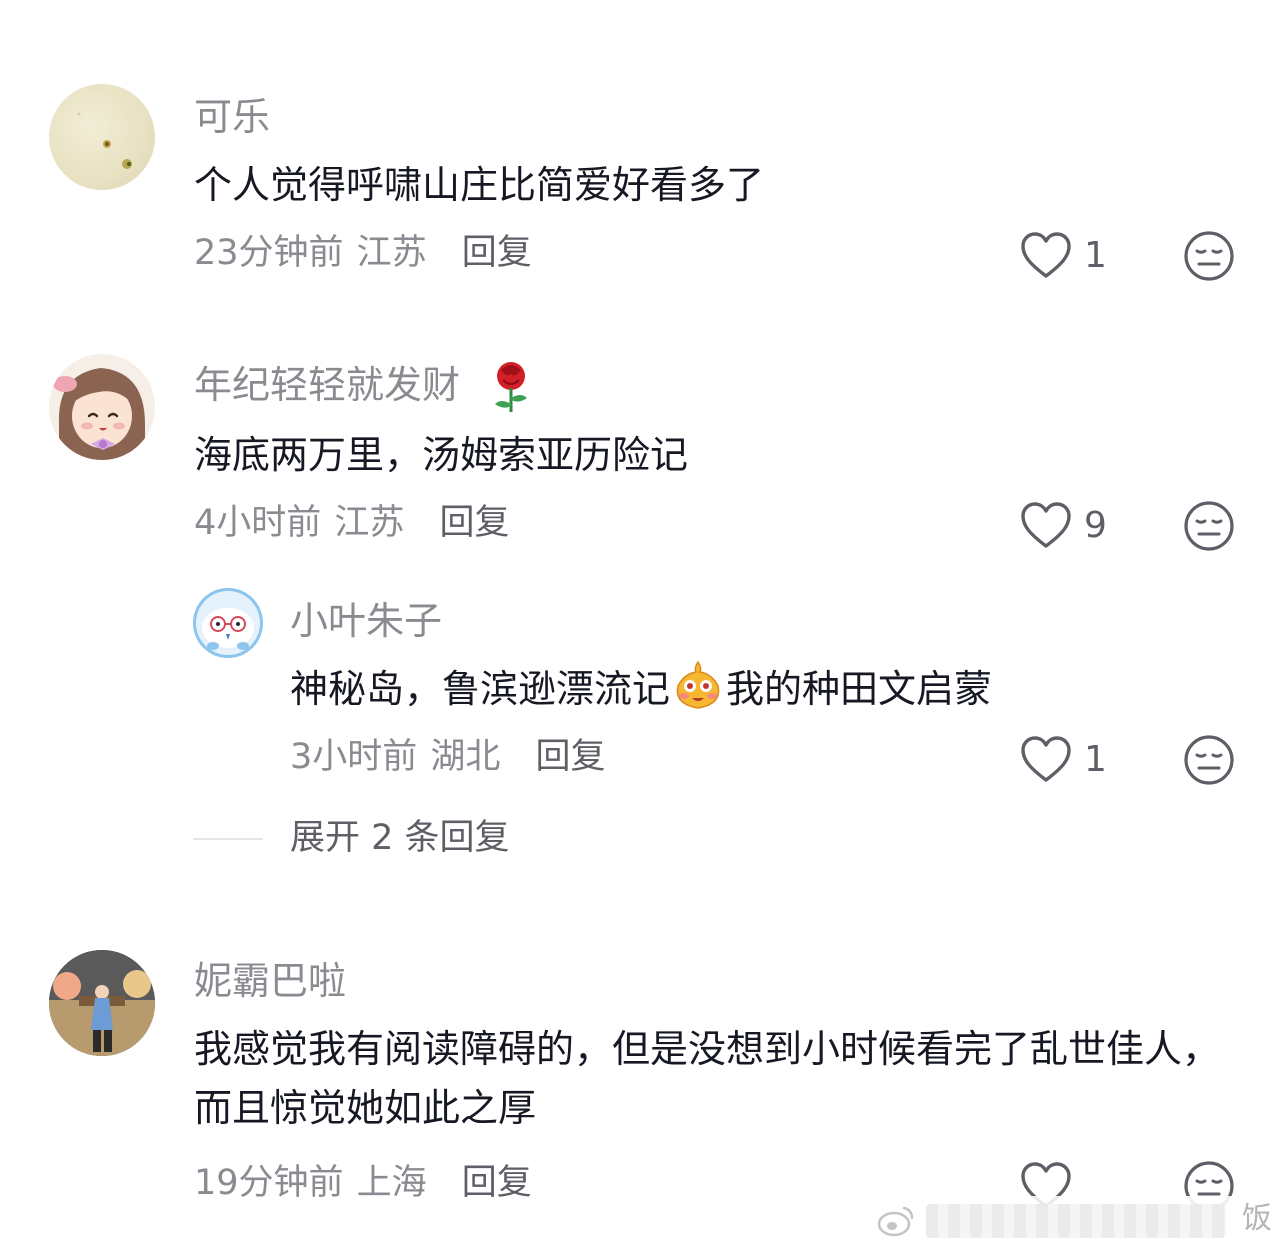 This screenshot has width=1284, height=1251. I want to click on reply-avatar, so click(228, 623).